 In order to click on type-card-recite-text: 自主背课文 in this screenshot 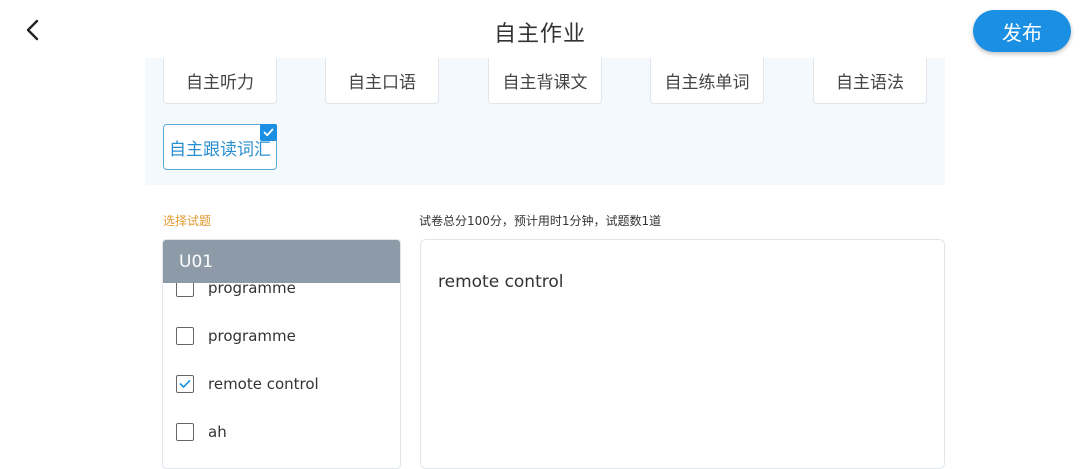, I will do `click(545, 81)`.